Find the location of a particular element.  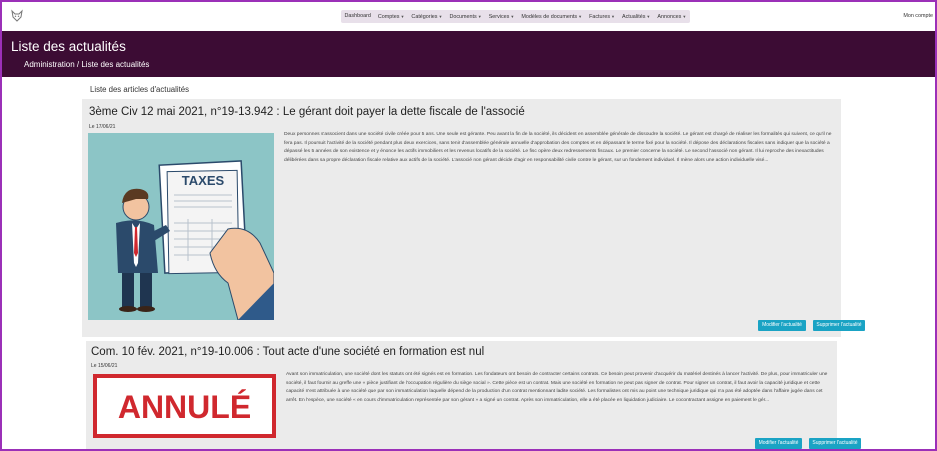

article-date: Le 17/06/21 is located at coordinates (102, 127).